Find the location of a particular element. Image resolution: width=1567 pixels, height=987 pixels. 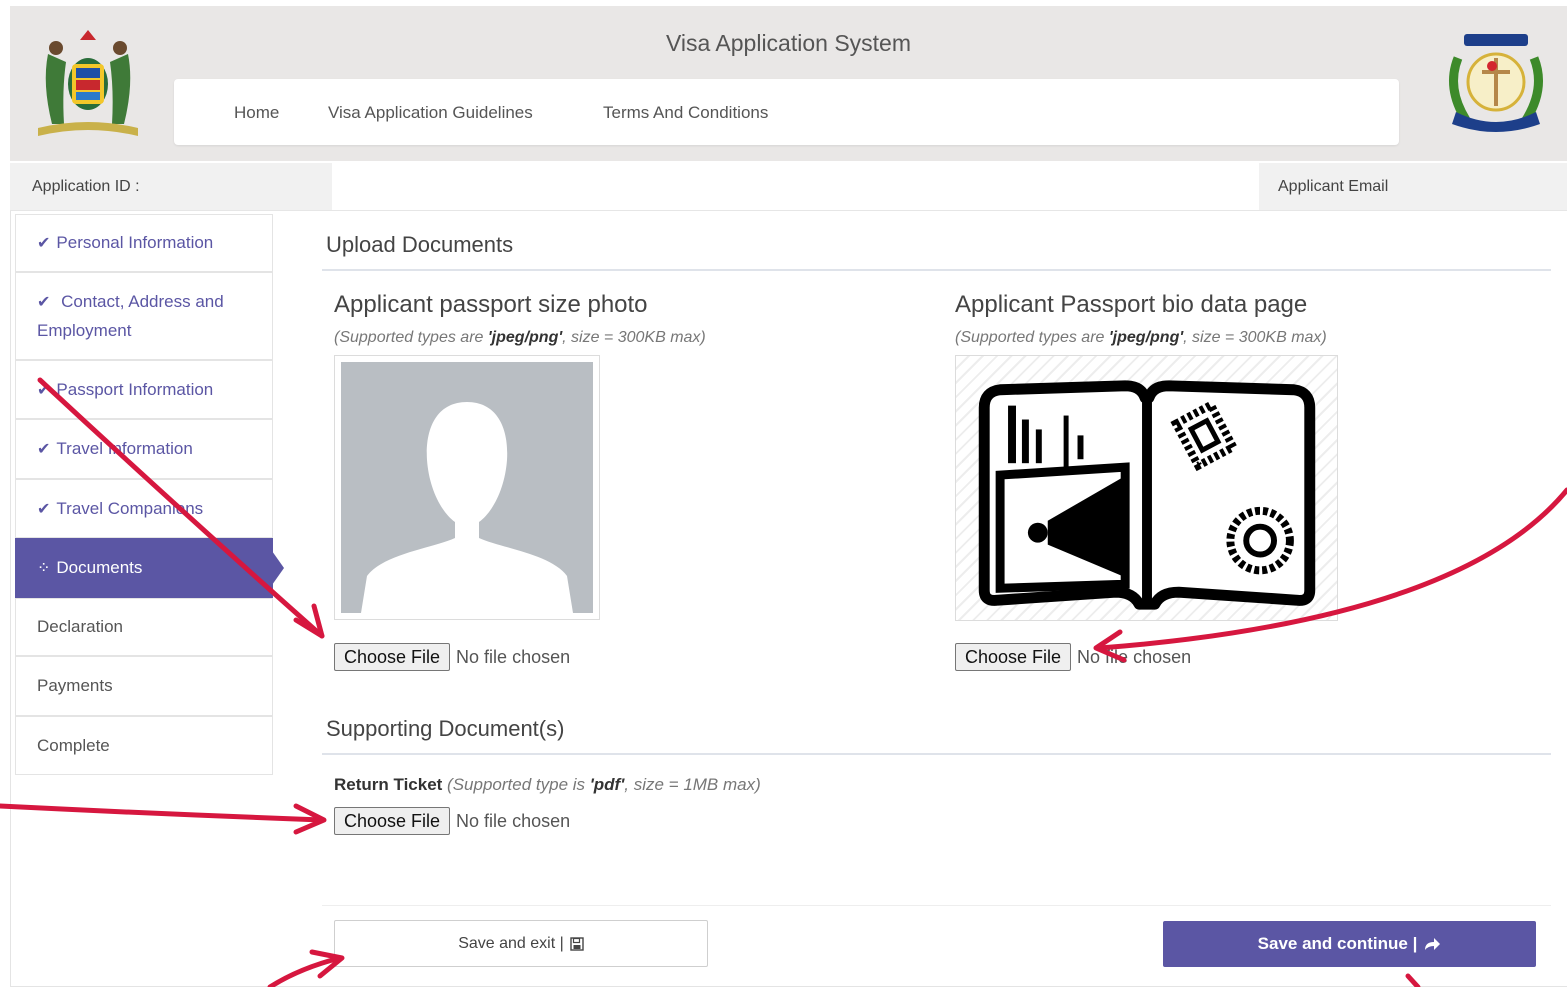

tanzania-coat-of-arms-logo is located at coordinates (88, 83).